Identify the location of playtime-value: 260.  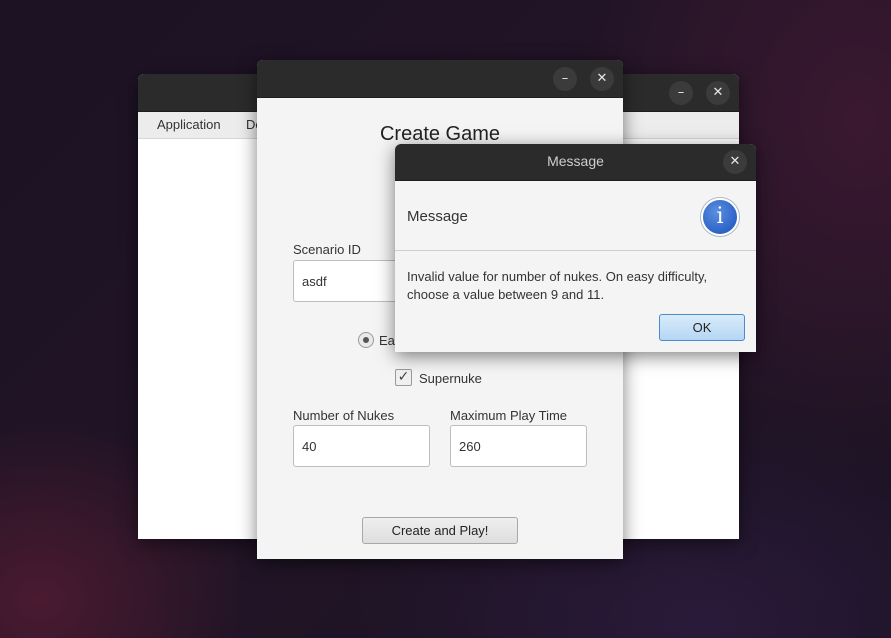
(470, 446).